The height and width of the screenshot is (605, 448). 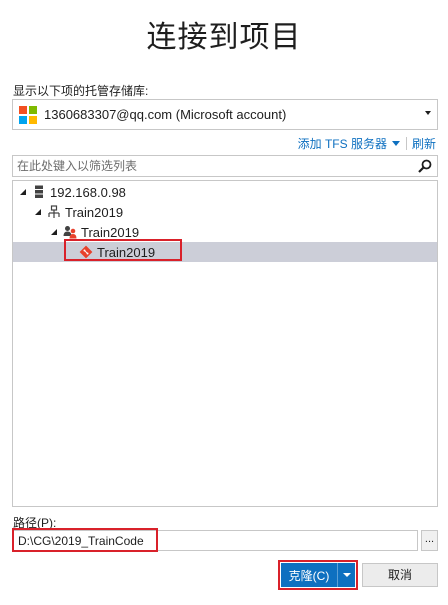 What do you see at coordinates (70, 232) in the screenshot?
I see `team-project-icon` at bounding box center [70, 232].